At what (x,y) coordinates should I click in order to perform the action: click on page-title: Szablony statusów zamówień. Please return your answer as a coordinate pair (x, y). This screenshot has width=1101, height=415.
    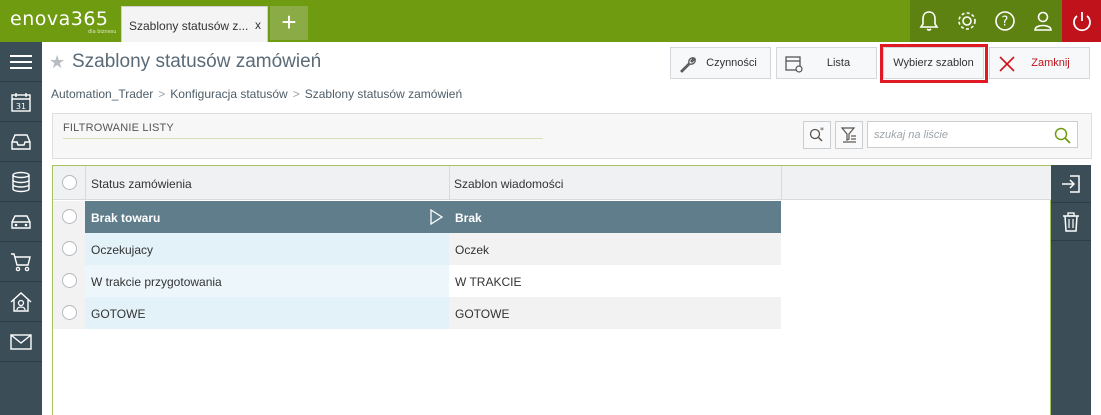
    Looking at the image, I should click on (197, 61).